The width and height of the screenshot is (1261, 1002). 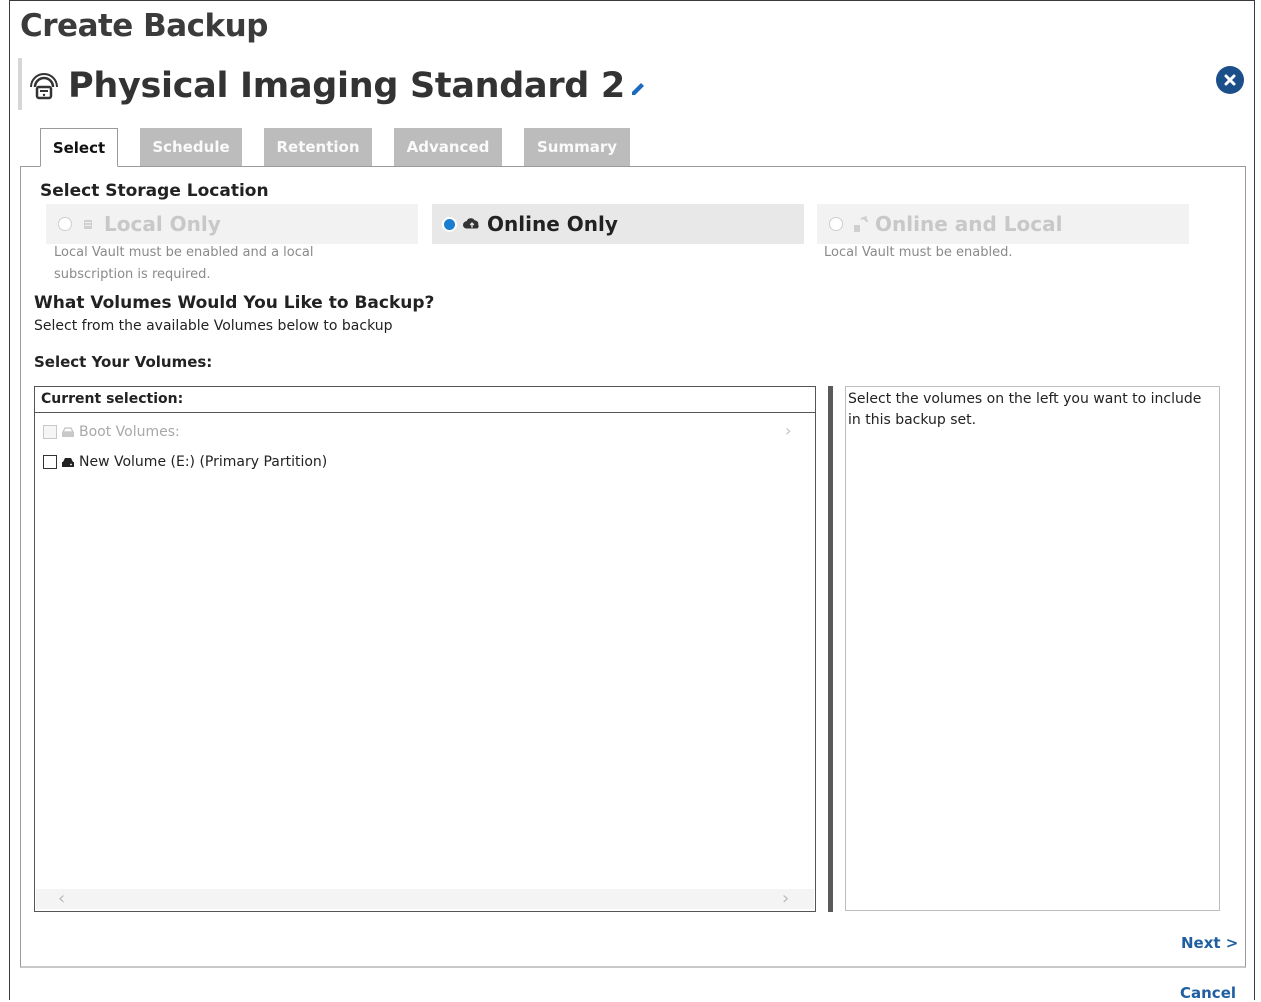 What do you see at coordinates (425, 400) in the screenshot?
I see `current-selection-header: Current selection:` at bounding box center [425, 400].